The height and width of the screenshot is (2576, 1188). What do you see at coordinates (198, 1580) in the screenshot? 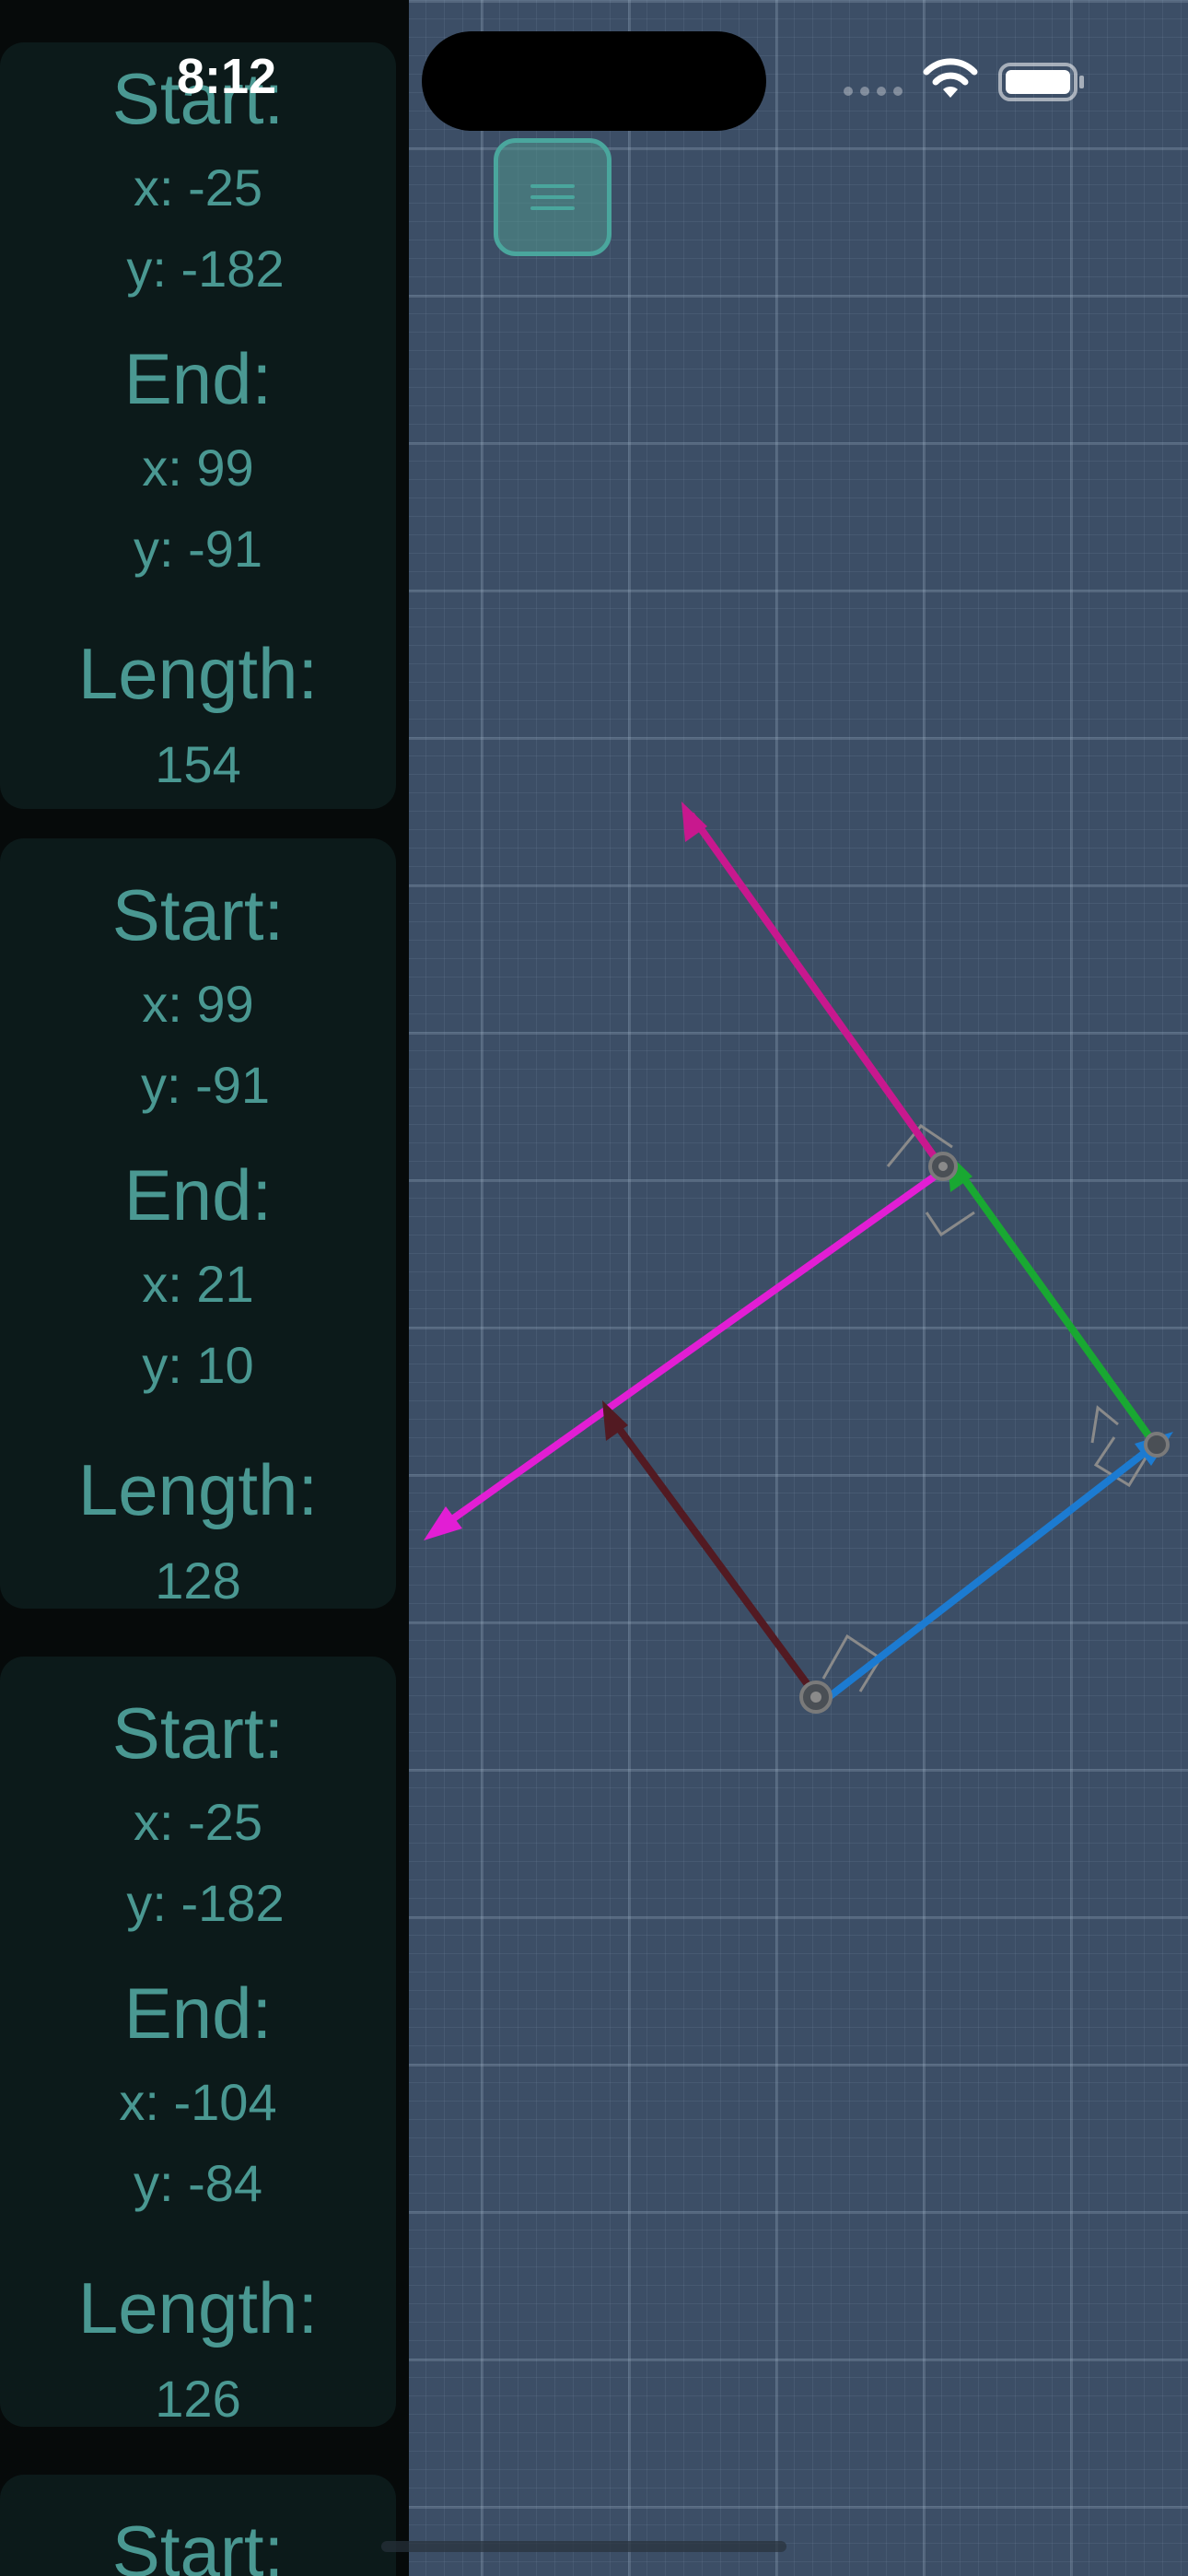
I see `length-value: 128` at bounding box center [198, 1580].